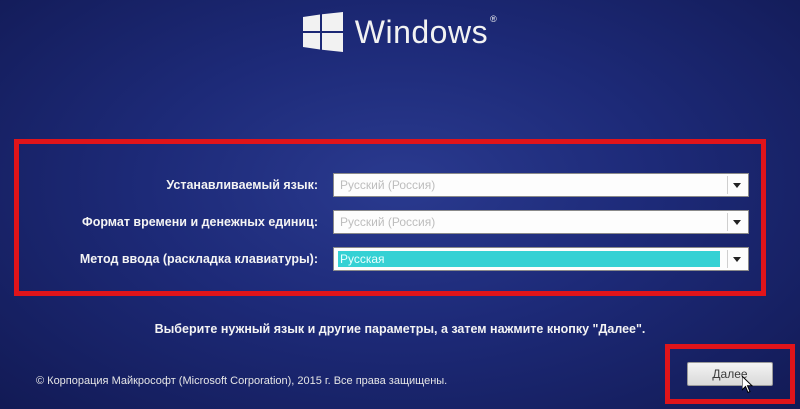 The image size is (800, 409). Describe the element at coordinates (541, 222) in the screenshot. I see `format-select: Русский (Россия)` at that location.